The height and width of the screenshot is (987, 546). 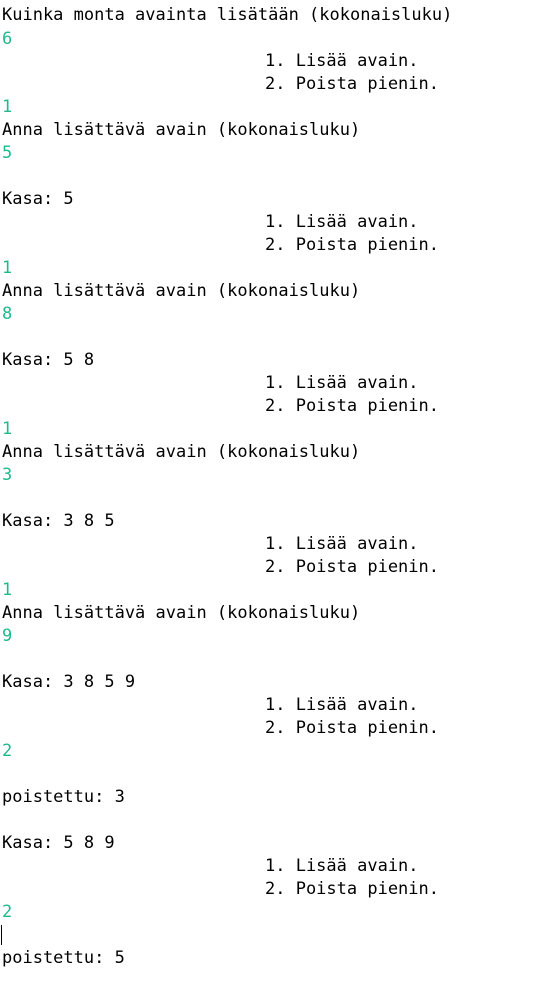 I want to click on console-line-heap: Kasa: 3 8 5, so click(x=58, y=521).